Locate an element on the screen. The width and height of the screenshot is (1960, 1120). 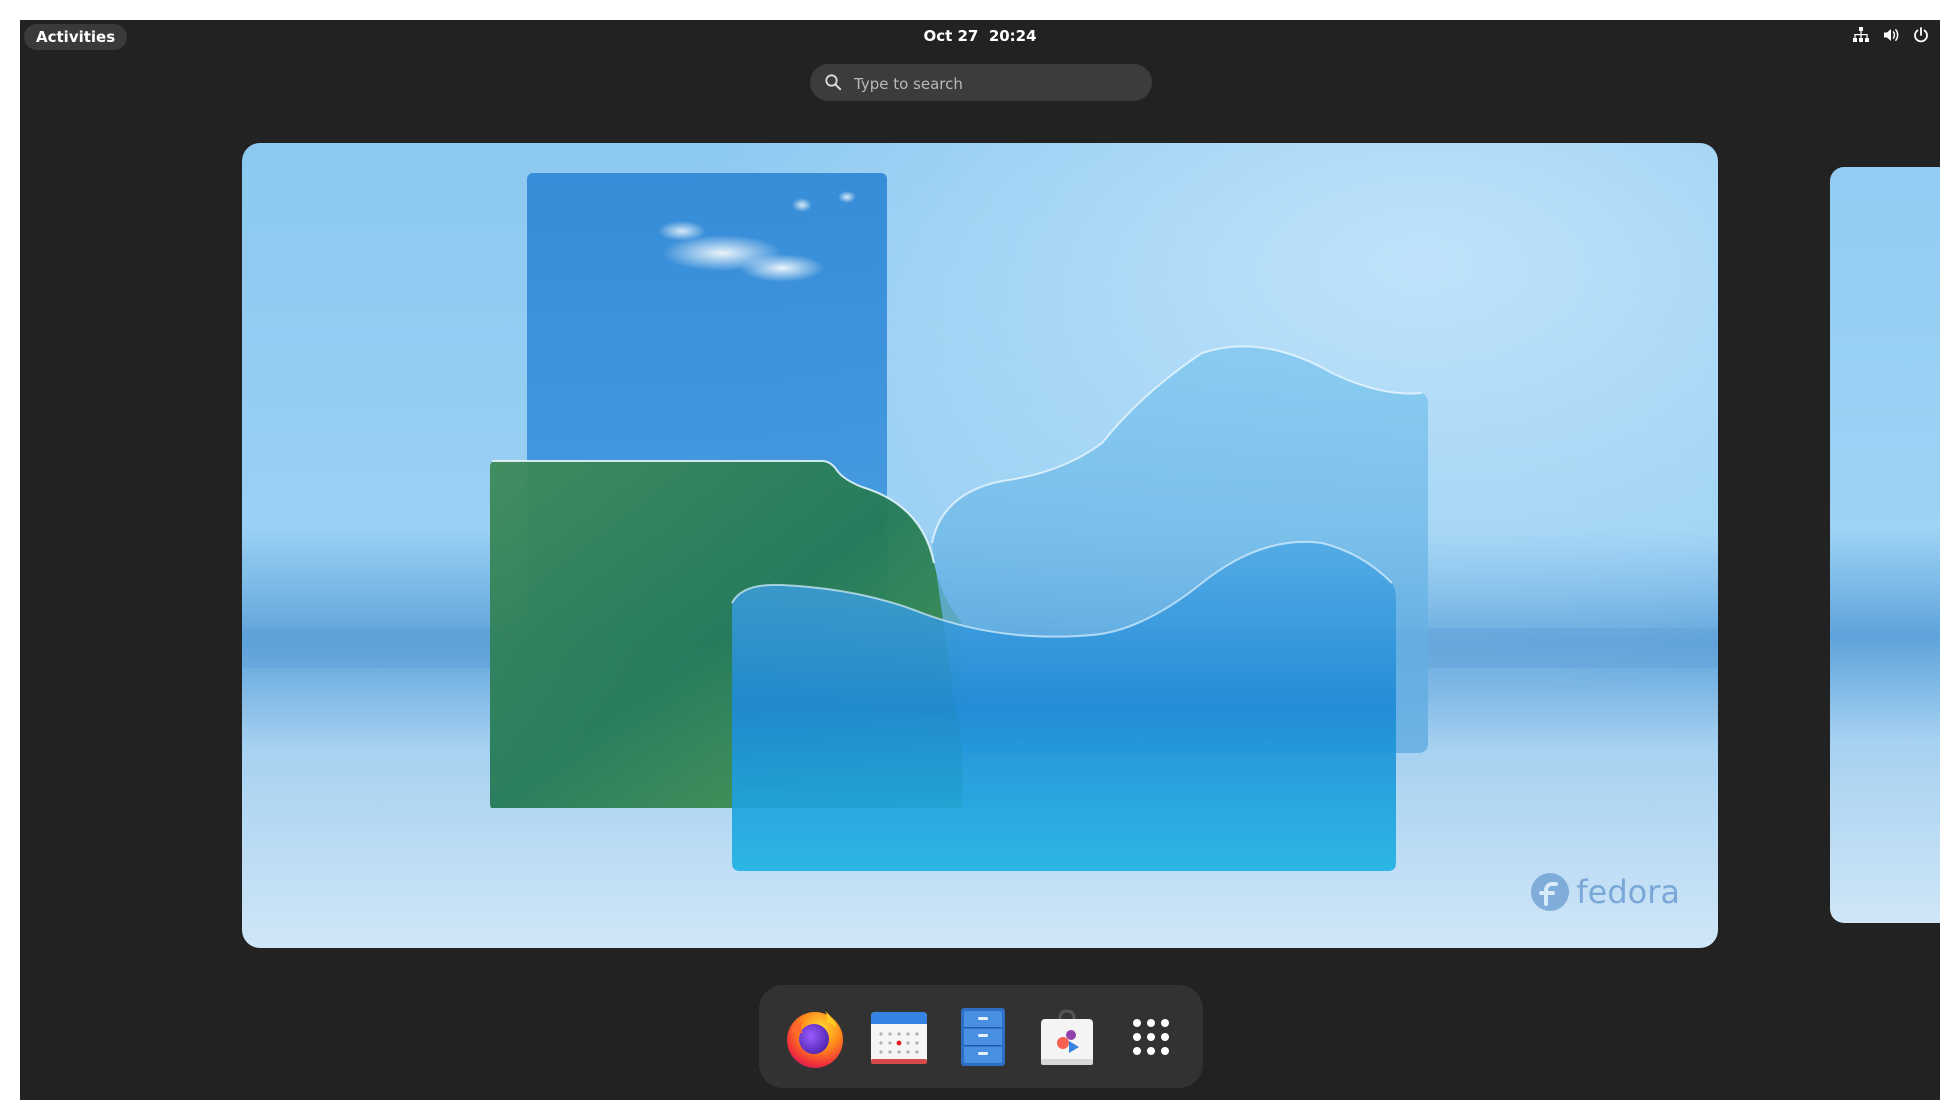
workspace-thumbnail-next is located at coordinates (1885, 545).